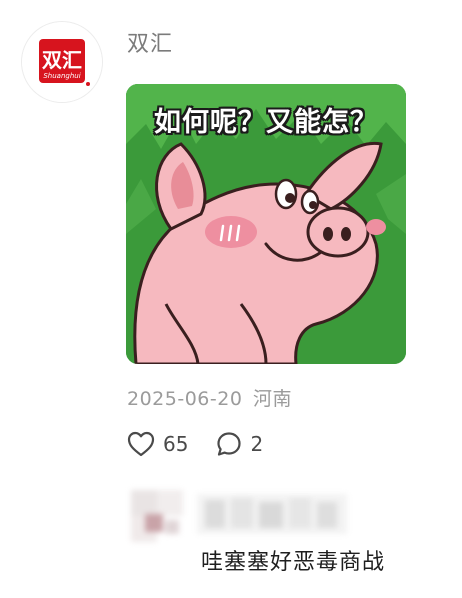 This screenshot has height=598, width=462. What do you see at coordinates (272, 514) in the screenshot?
I see `commenter-name-blurred` at bounding box center [272, 514].